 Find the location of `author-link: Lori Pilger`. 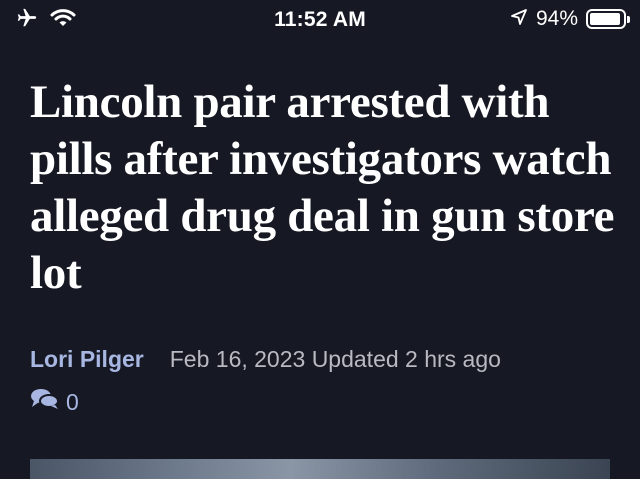

author-link: Lori Pilger is located at coordinates (87, 359).